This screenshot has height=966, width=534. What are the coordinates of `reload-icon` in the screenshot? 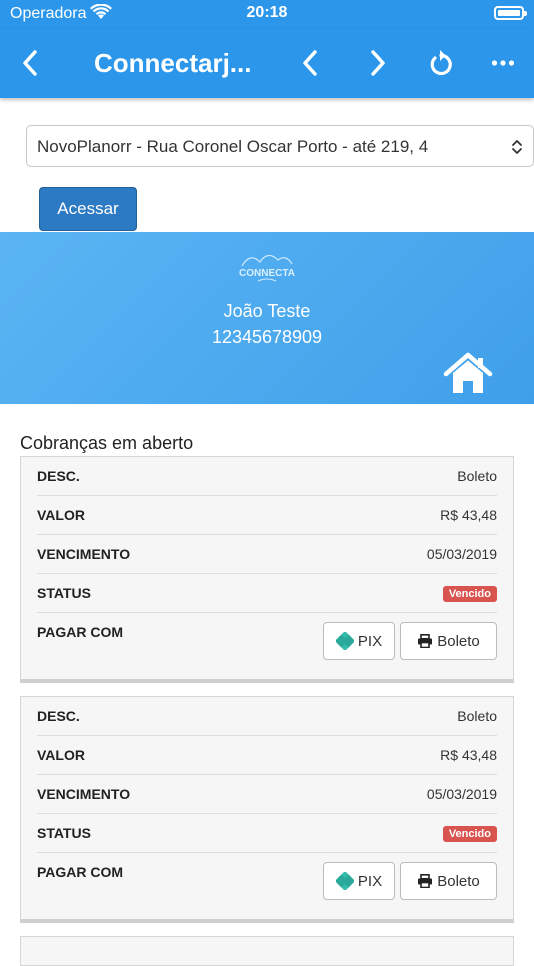 It's located at (441, 63).